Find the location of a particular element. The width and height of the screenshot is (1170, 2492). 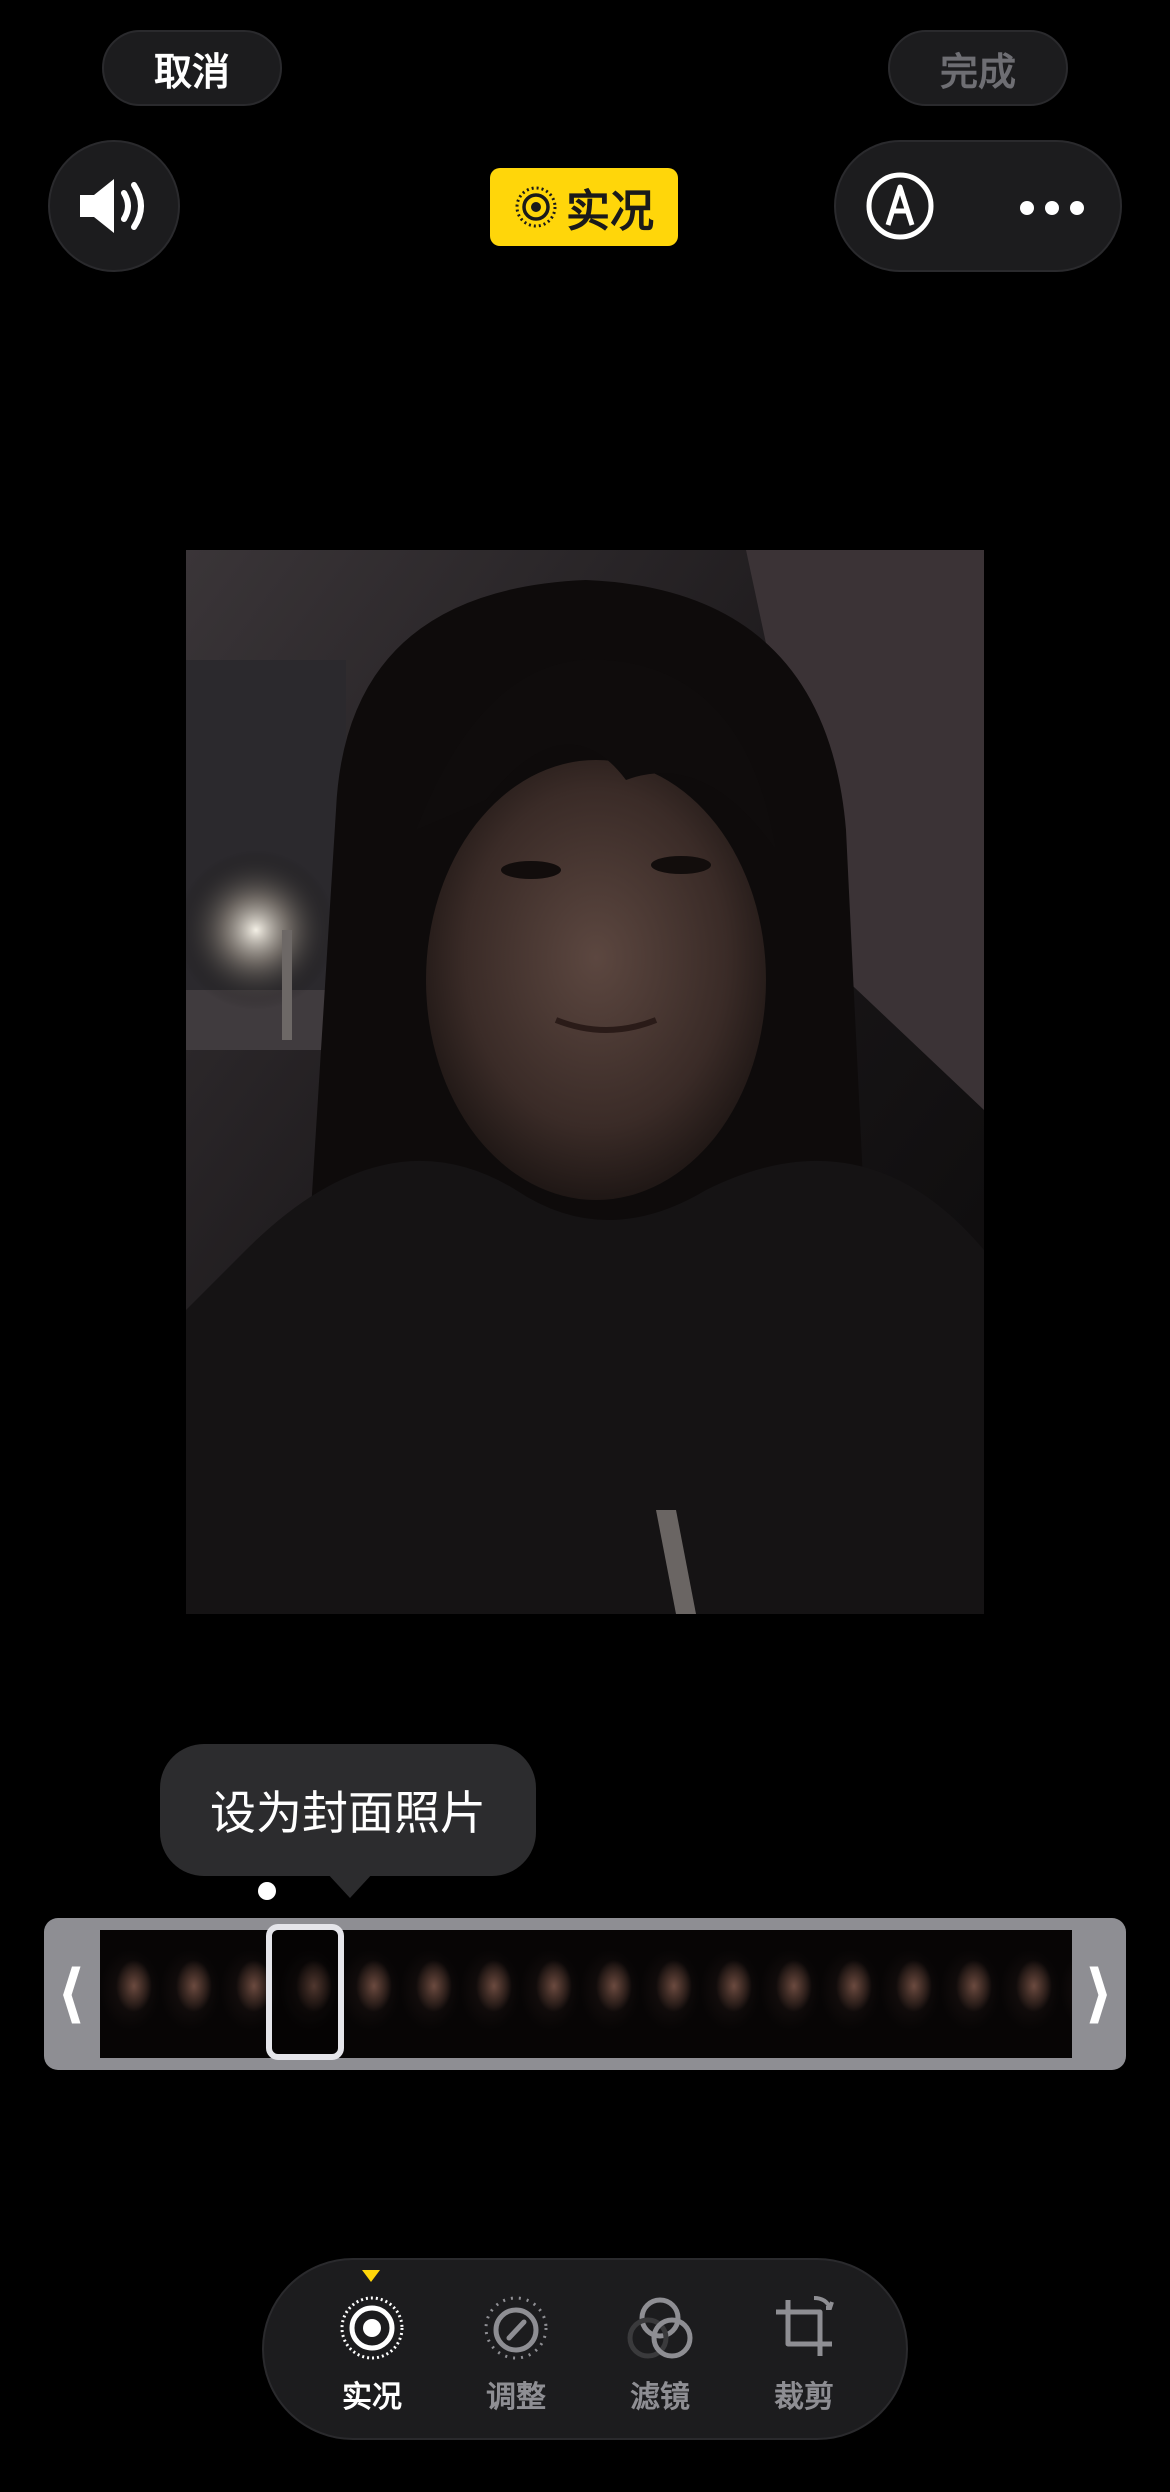

live-toggle-button: 实况 is located at coordinates (584, 207).